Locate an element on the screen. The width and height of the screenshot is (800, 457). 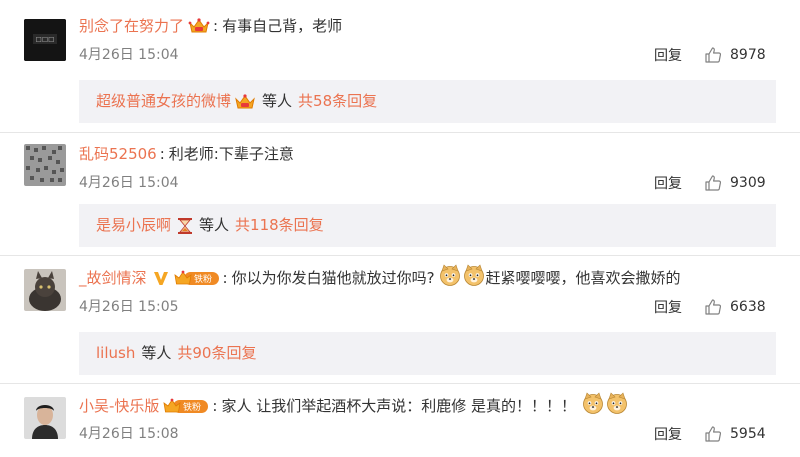
replies-summary: lilush 等人 共90条回复 is located at coordinates (427, 353).